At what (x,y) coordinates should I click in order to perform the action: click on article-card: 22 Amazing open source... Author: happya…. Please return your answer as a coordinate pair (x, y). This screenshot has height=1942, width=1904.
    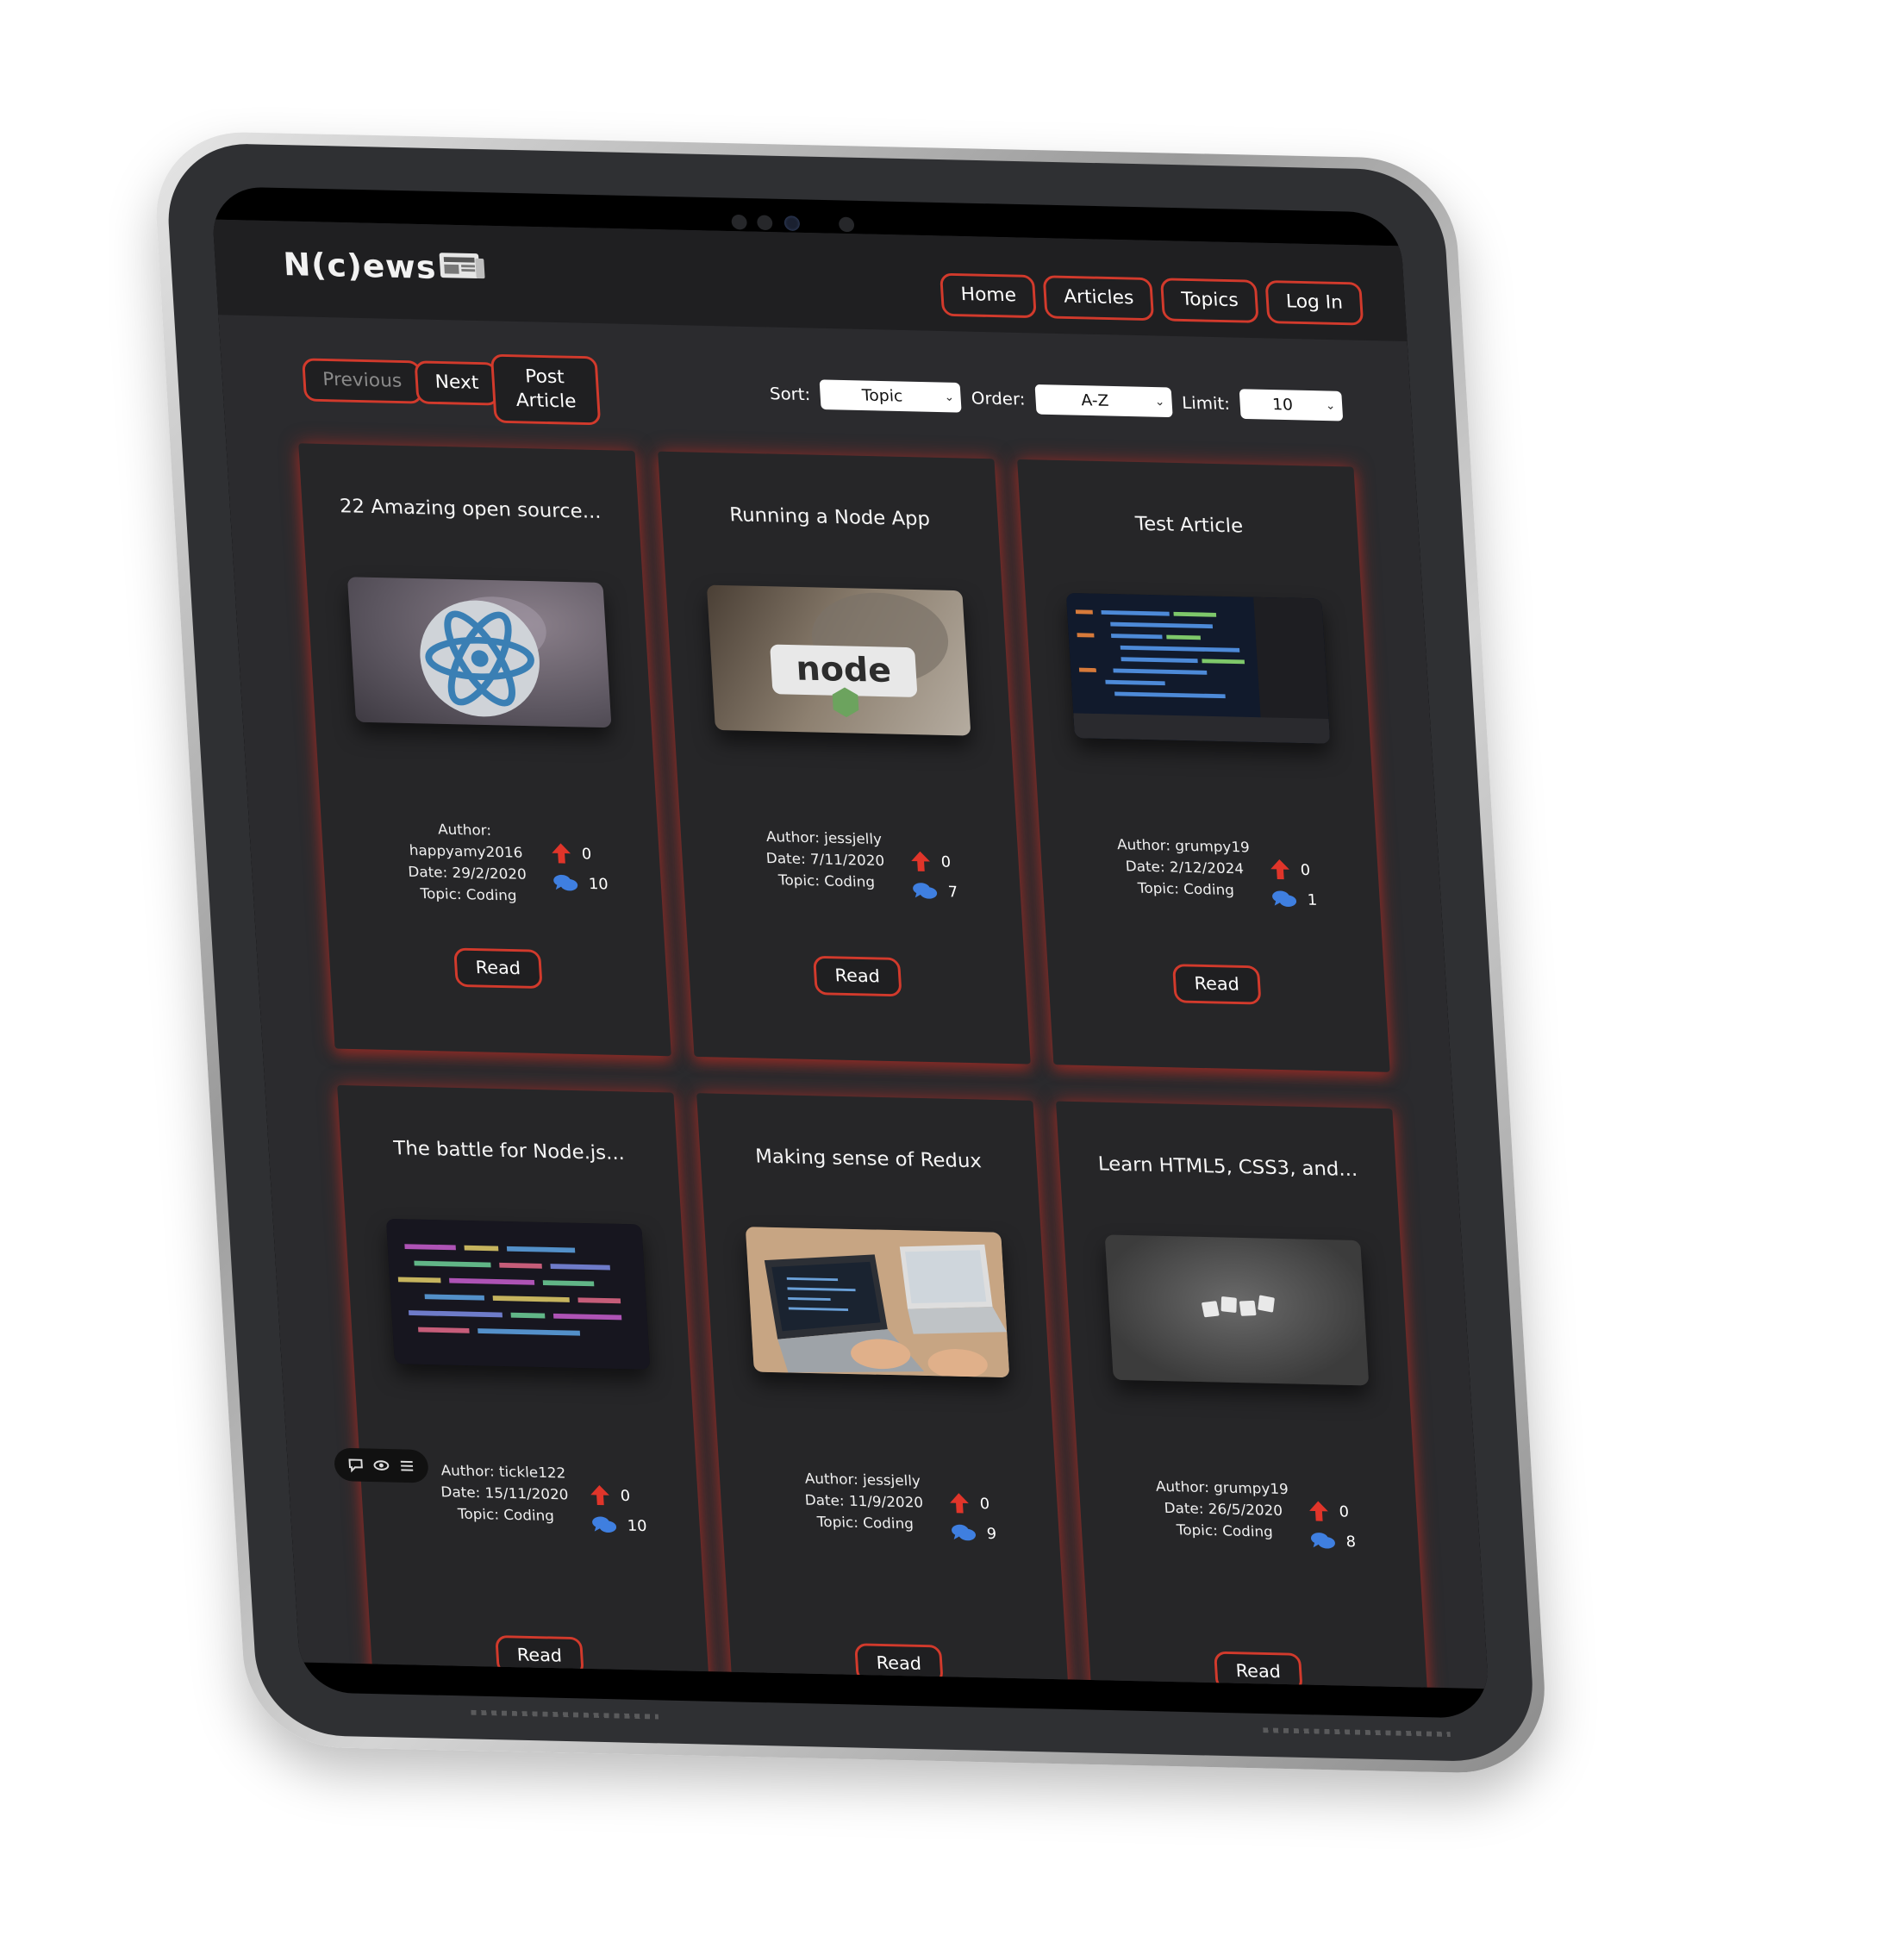
    Looking at the image, I should click on (485, 750).